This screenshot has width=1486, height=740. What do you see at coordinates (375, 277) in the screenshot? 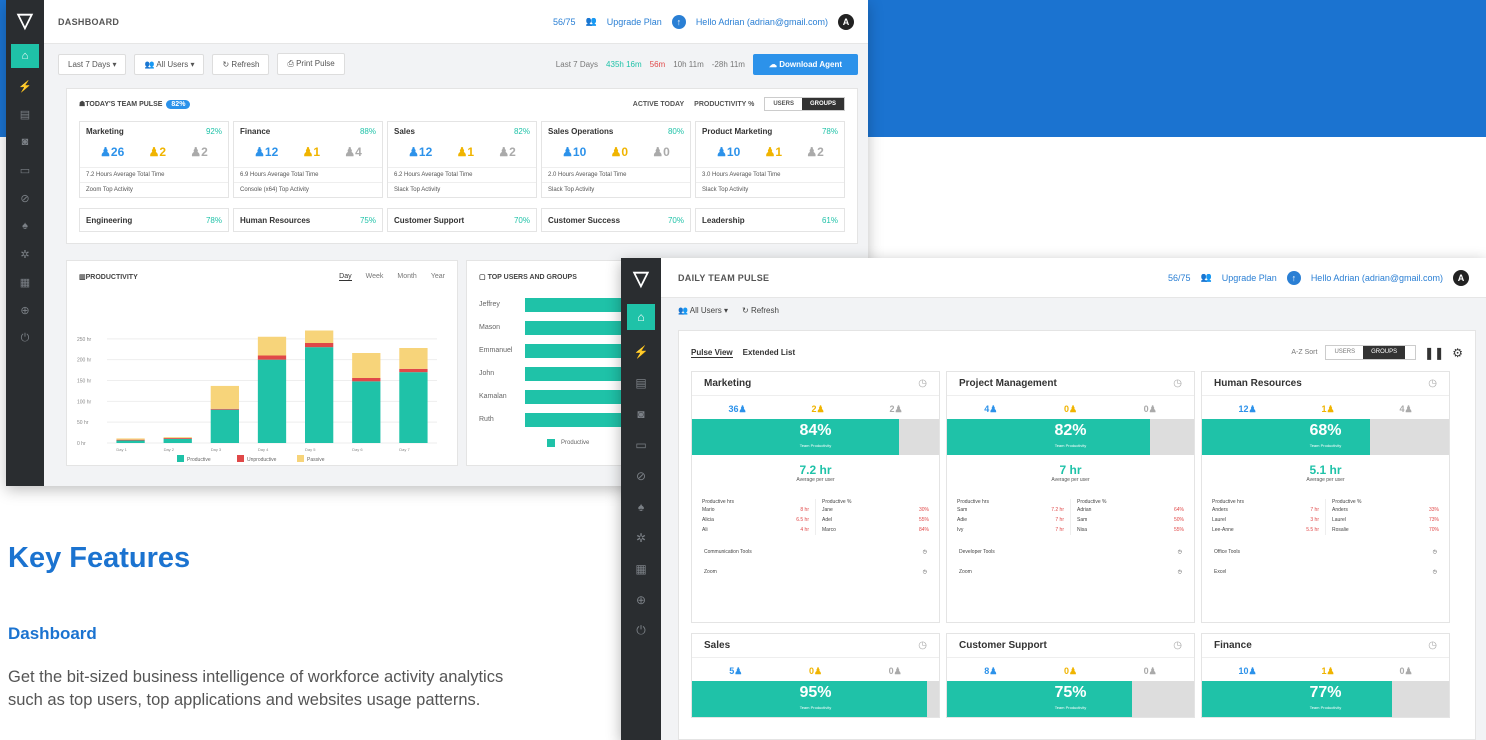
I see `tab-week: Week` at bounding box center [375, 277].